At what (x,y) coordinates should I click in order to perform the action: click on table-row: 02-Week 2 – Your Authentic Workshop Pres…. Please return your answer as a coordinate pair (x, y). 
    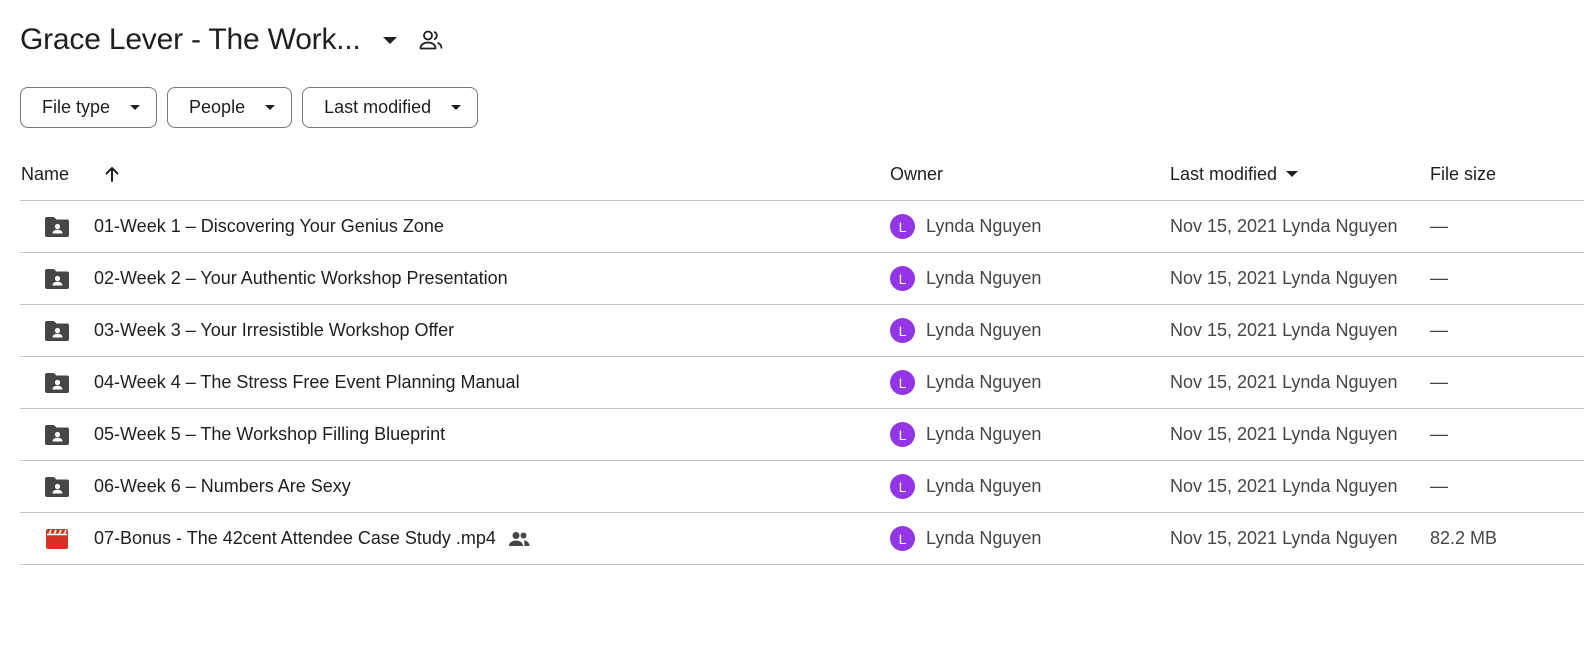
    Looking at the image, I should click on (802, 279).